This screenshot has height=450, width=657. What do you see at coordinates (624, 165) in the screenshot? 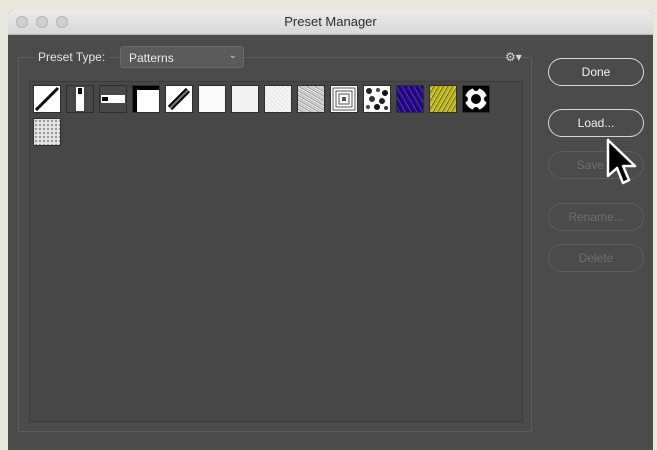
I see `mouse-pointer-icon` at bounding box center [624, 165].